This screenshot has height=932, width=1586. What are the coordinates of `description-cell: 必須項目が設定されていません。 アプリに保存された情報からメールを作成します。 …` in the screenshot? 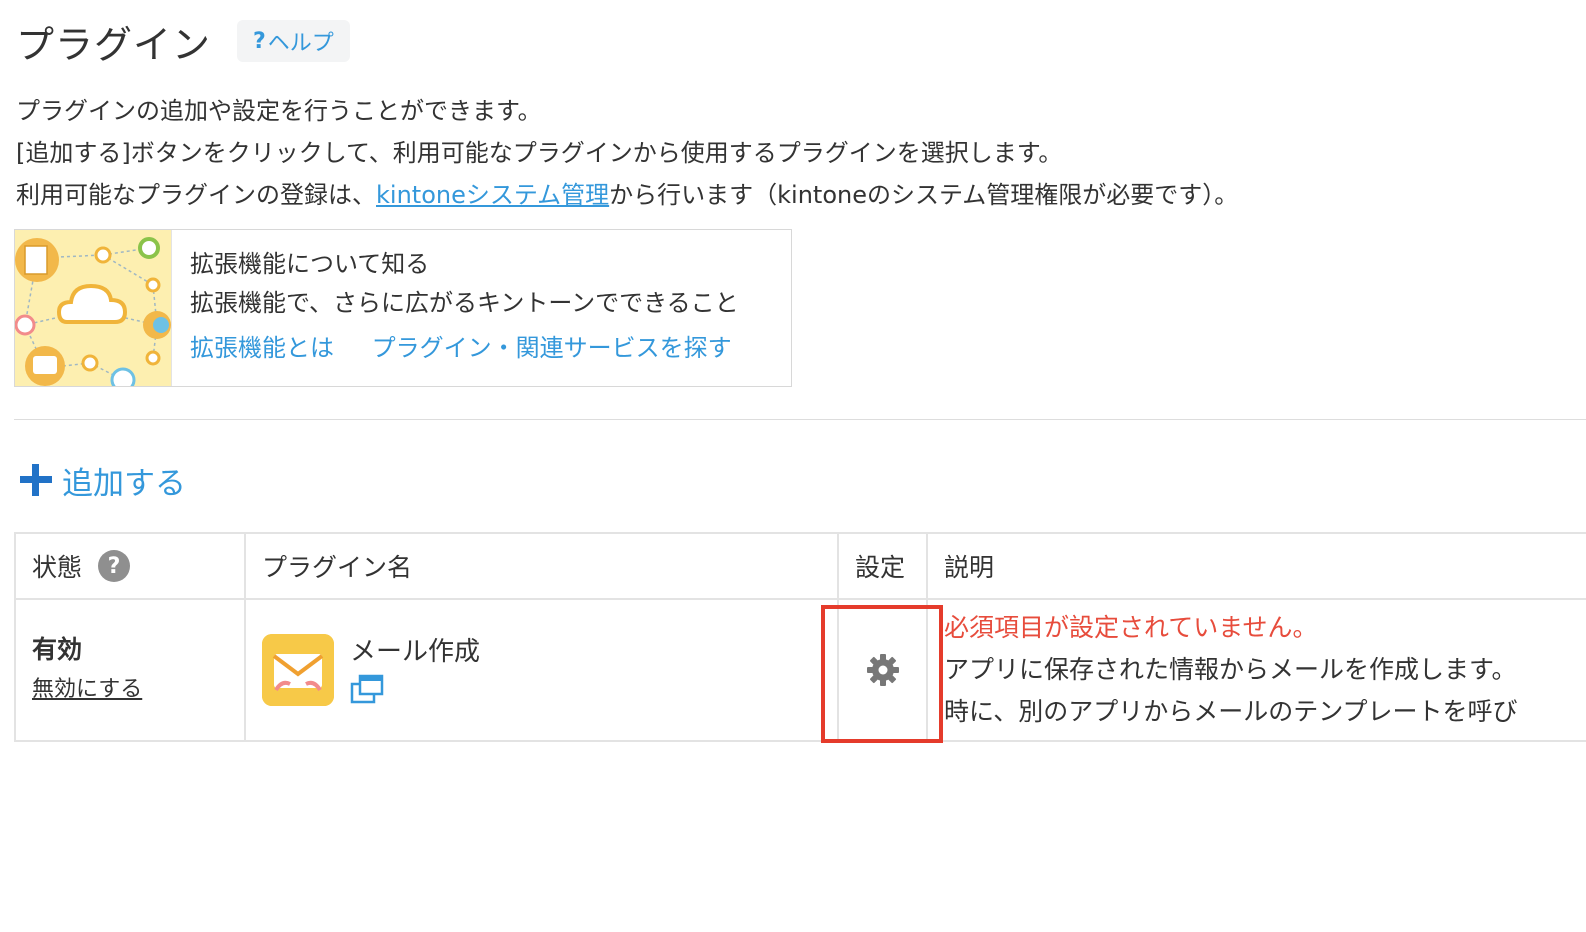 It's located at (1256, 670).